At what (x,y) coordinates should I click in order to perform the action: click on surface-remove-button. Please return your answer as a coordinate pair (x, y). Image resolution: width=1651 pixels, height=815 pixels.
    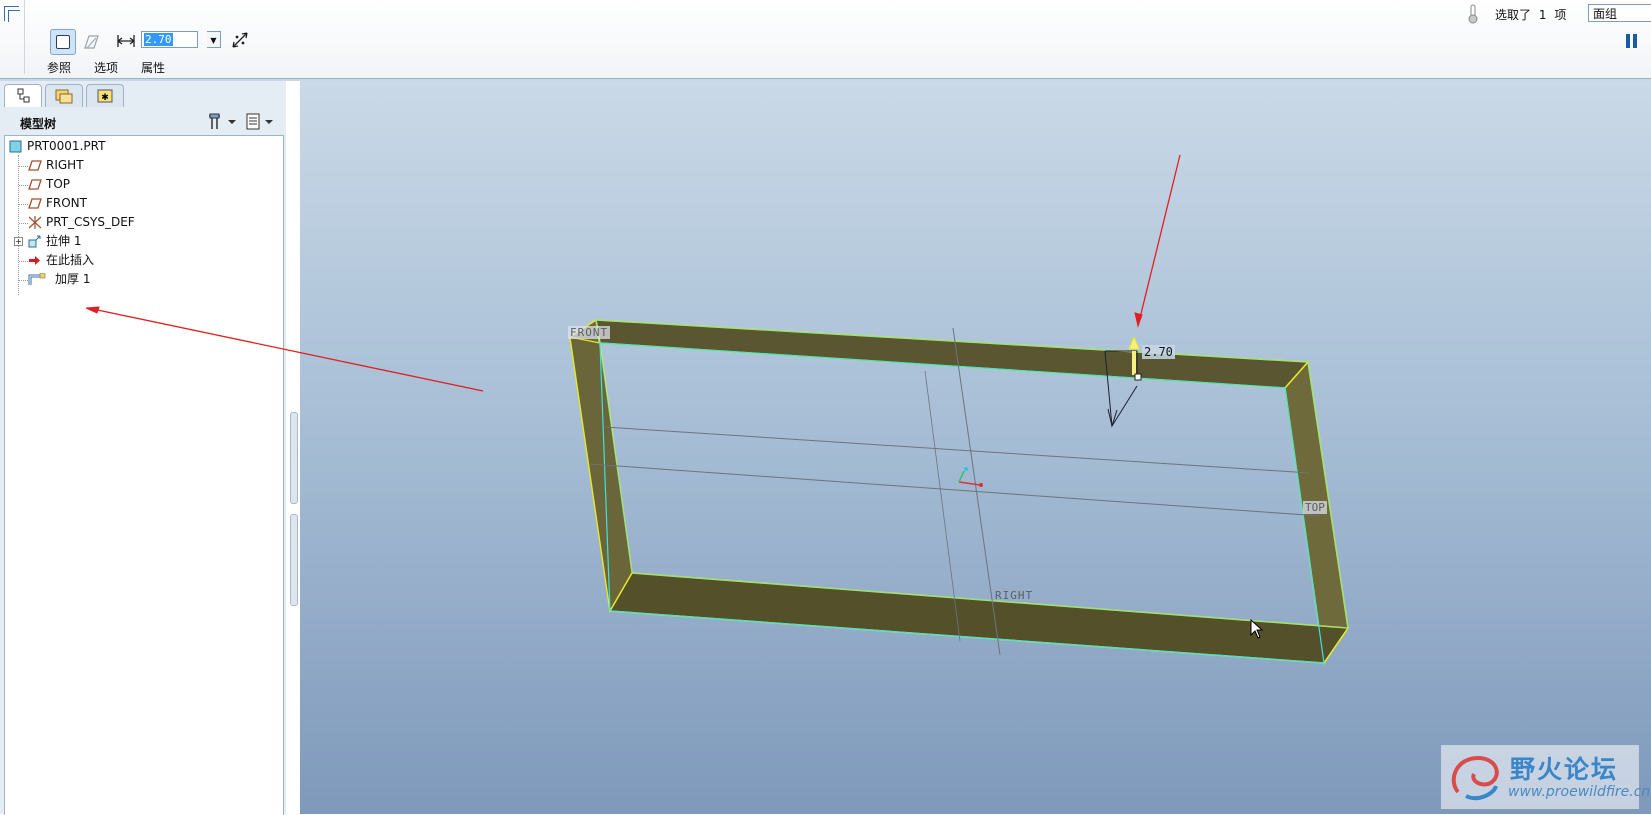
    Looking at the image, I should click on (91, 42).